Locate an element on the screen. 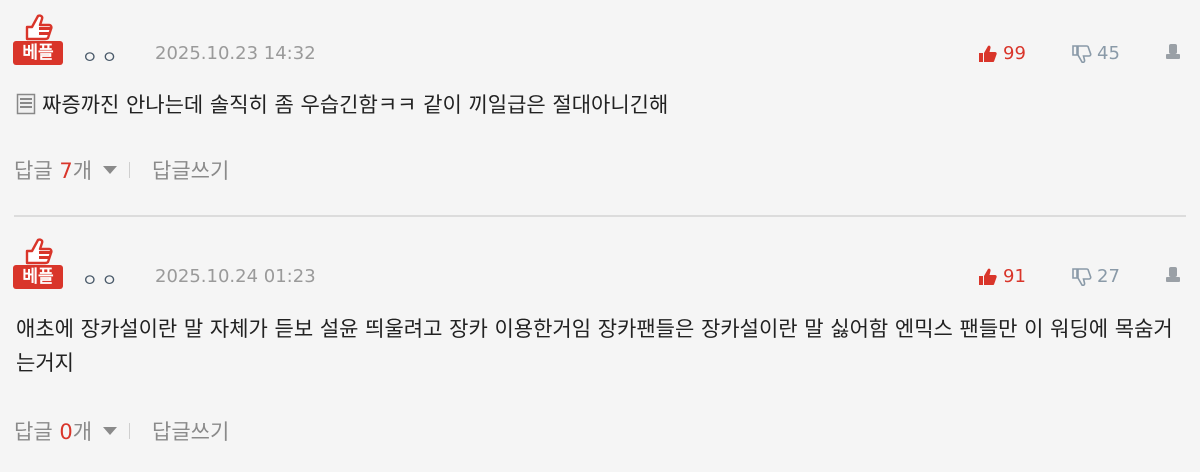 Image resolution: width=1200 pixels, height=472 pixels. comment-body: 짜증까진 안나는데 솔직히 좀 우습긴함ㅋㅋ 같이 끼일급은 절대아니긴해 is located at coordinates (603, 105).